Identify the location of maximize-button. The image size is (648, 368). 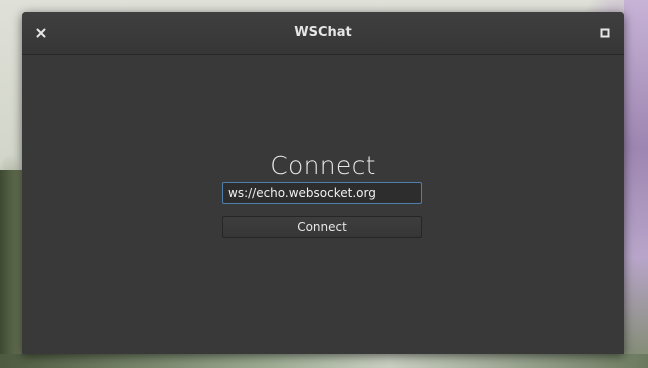
(605, 33).